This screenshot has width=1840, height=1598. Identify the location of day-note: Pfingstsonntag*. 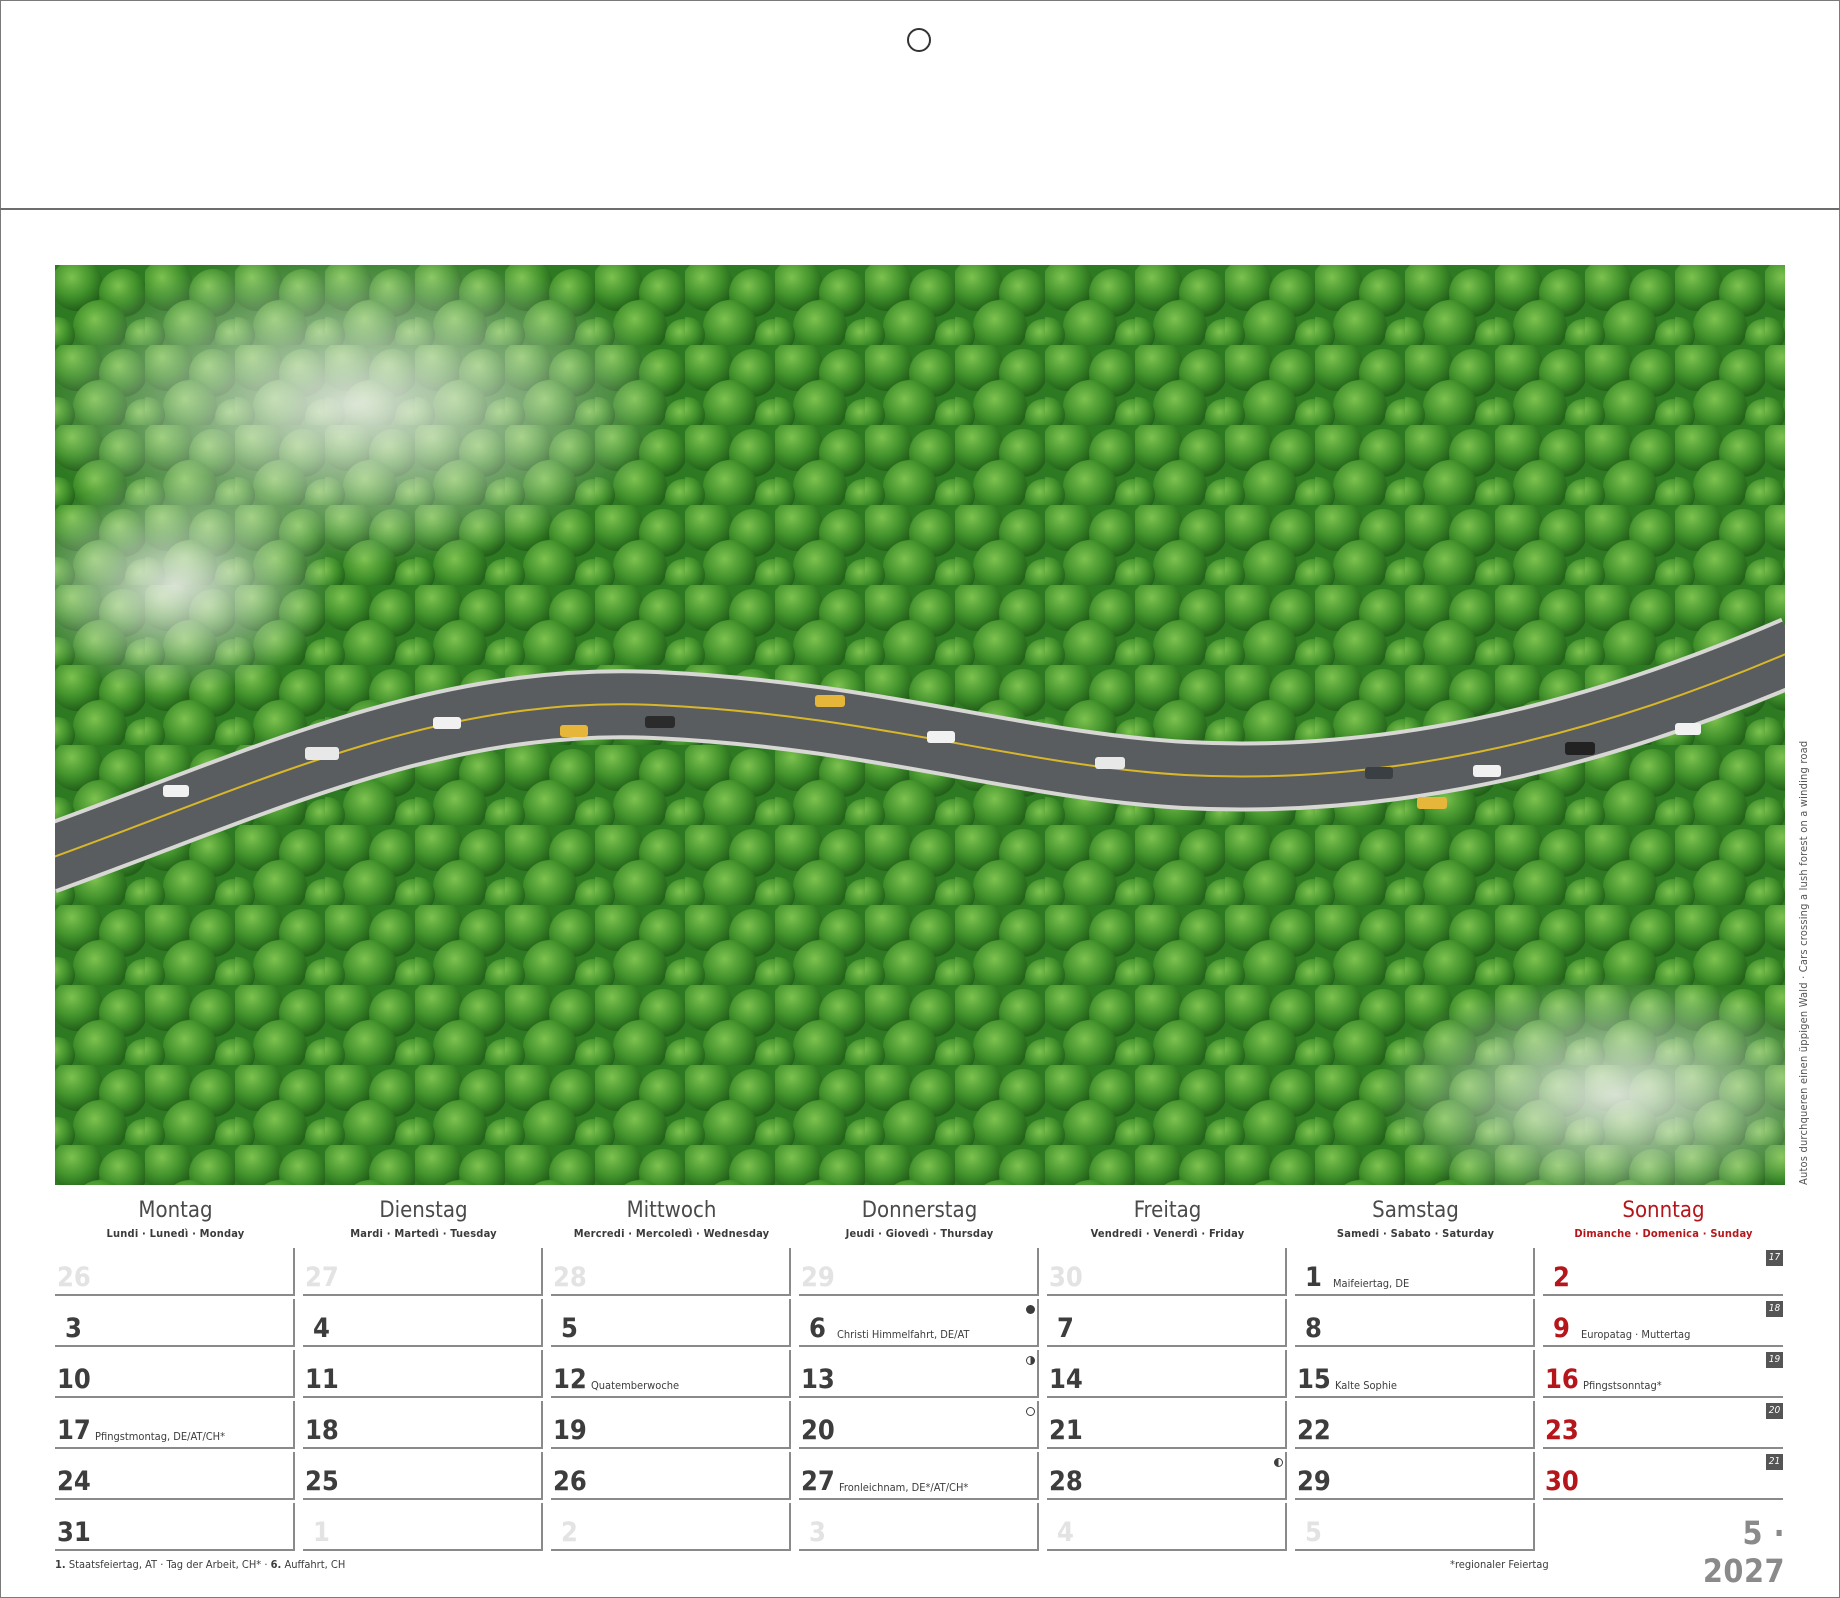
(1622, 1385).